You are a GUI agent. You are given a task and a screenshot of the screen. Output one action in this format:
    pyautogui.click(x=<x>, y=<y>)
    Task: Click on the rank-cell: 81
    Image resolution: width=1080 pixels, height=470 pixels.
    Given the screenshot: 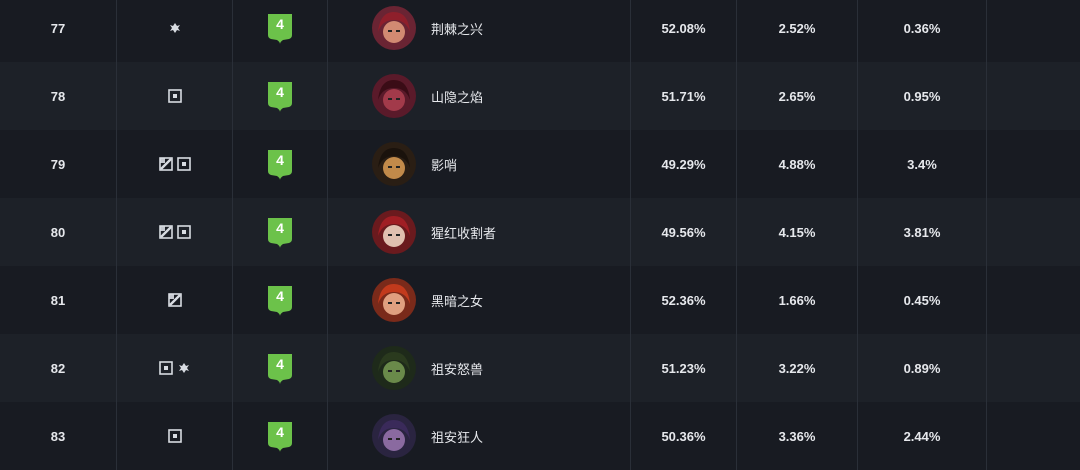 What is the action you would take?
    pyautogui.click(x=58, y=300)
    